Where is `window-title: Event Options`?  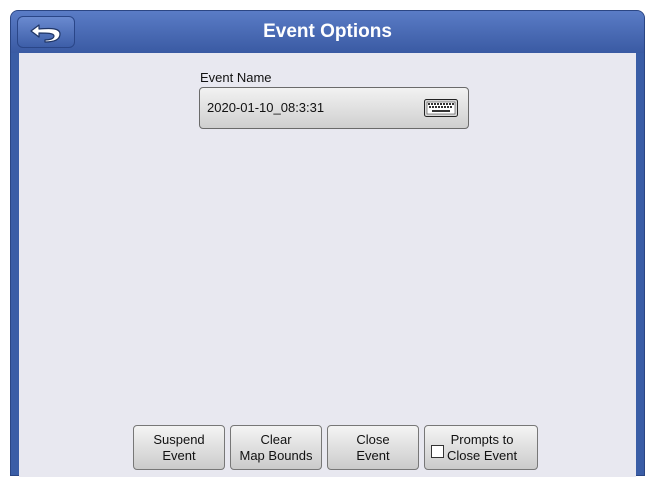 window-title: Event Options is located at coordinates (327, 31).